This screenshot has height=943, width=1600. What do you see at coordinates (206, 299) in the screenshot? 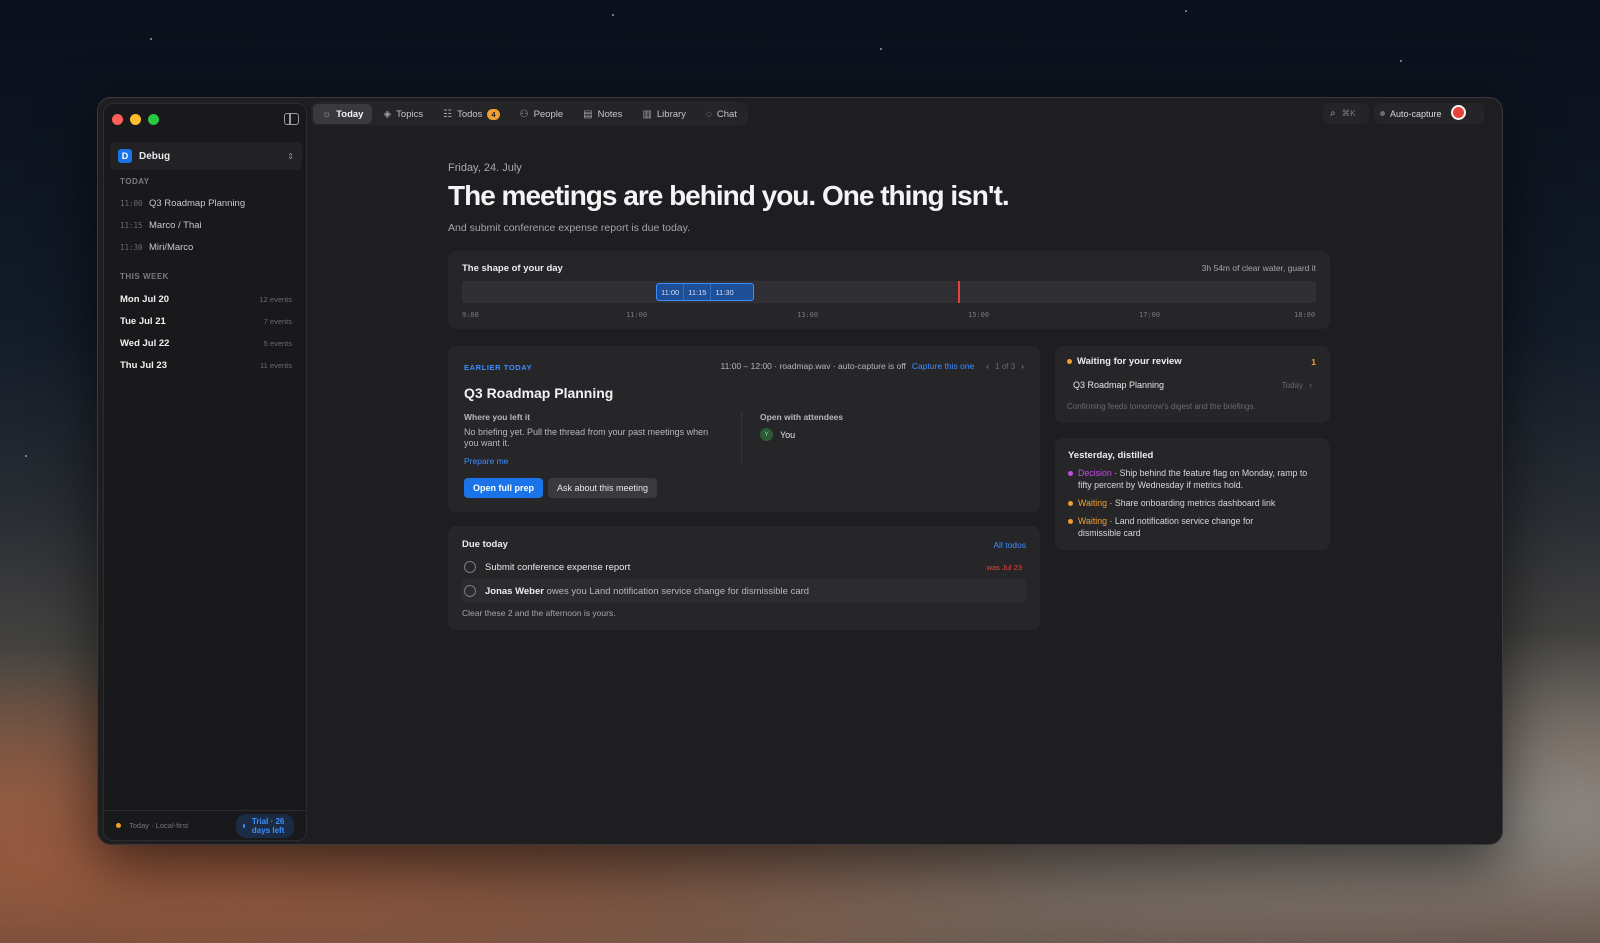
I see `sidebar-item-day: Mon Jul 20 12 events` at bounding box center [206, 299].